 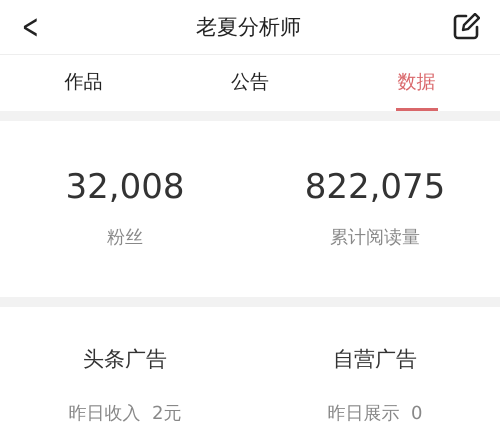 I want to click on edit-icon, so click(x=466, y=27).